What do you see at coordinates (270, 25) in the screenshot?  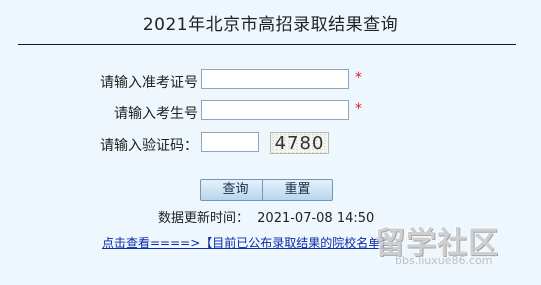 I see `page-title: 2021年北京市高招录取结果查询` at bounding box center [270, 25].